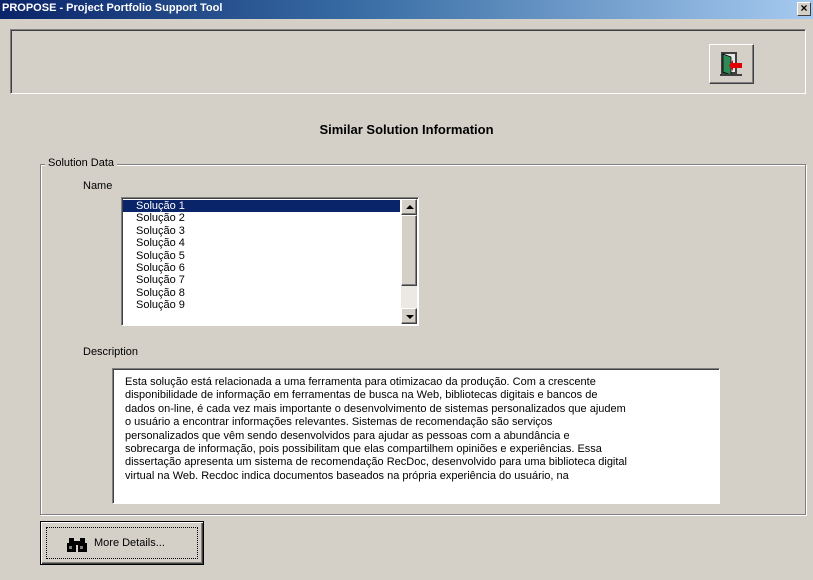 The height and width of the screenshot is (580, 813). I want to click on scroll-up-button, so click(409, 207).